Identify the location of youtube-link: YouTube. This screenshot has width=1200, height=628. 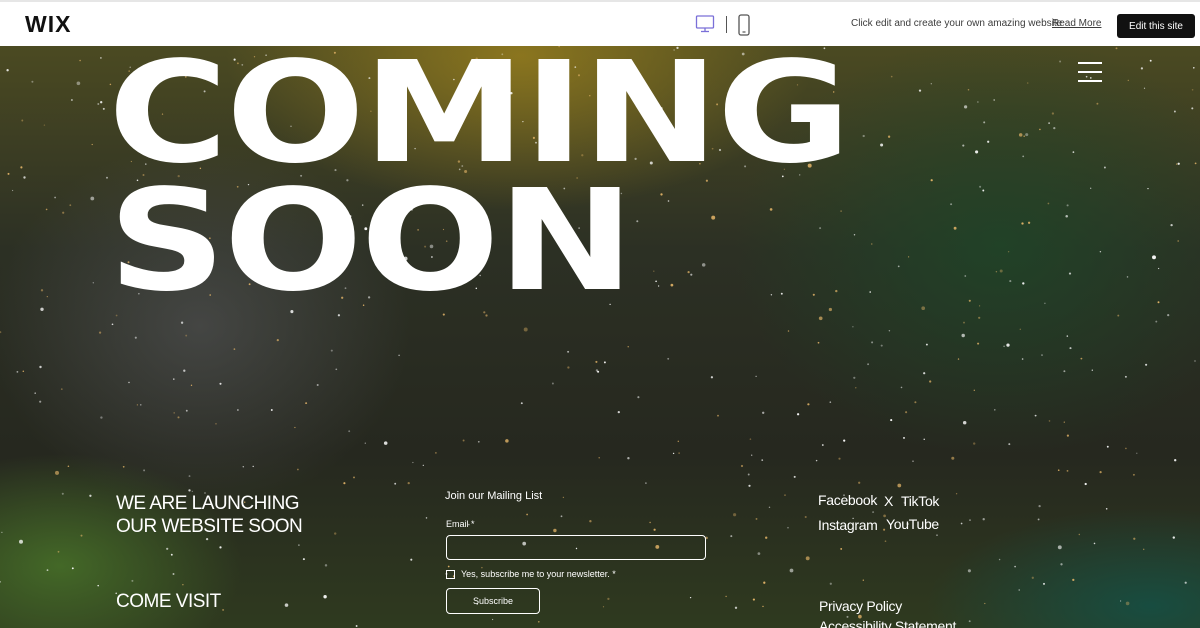
(912, 524).